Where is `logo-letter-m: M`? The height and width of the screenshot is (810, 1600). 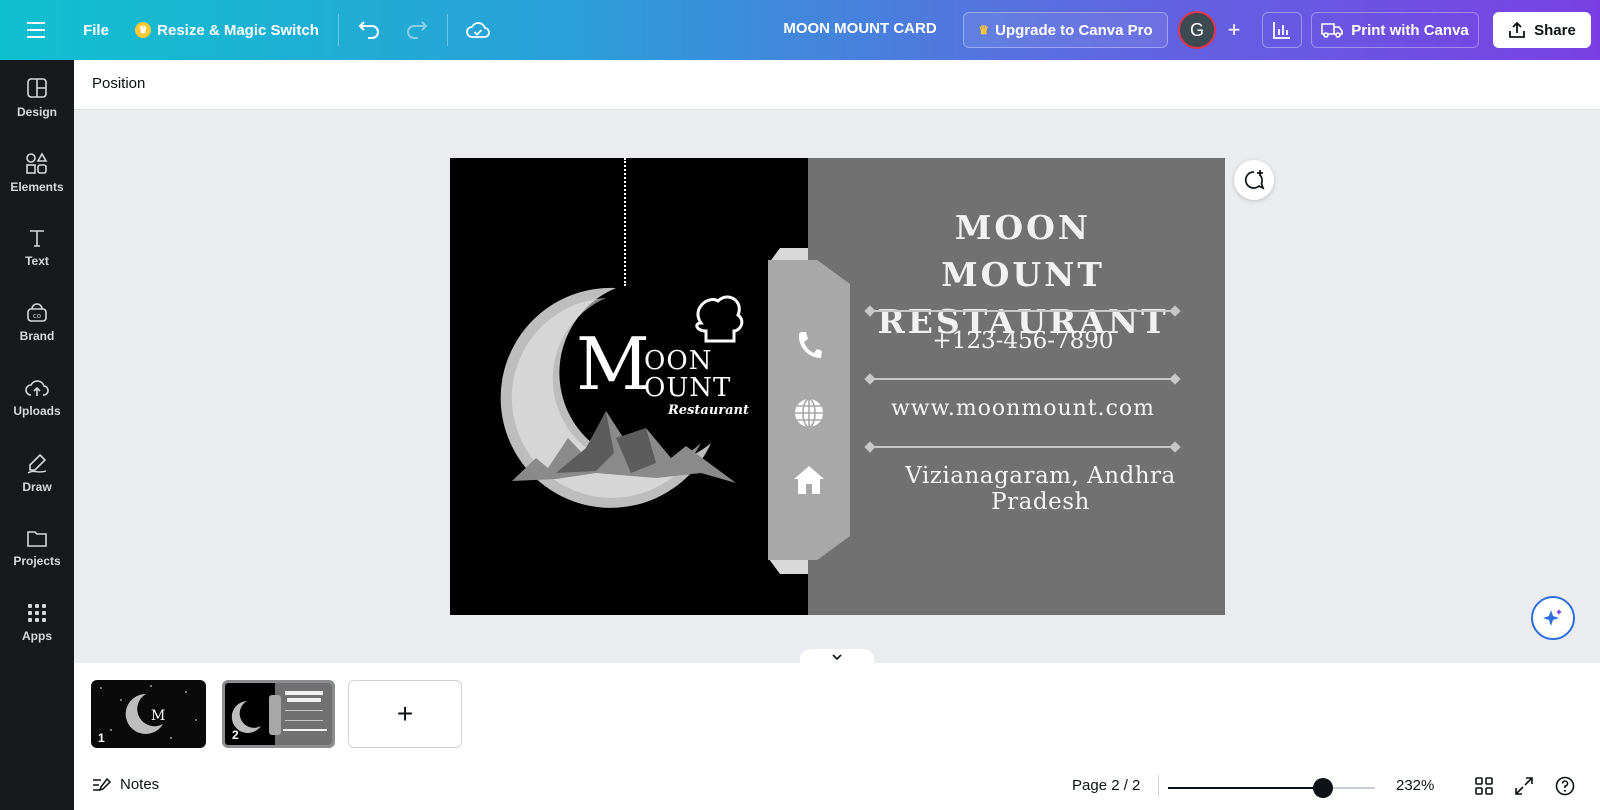 logo-letter-m: M is located at coordinates (613, 364).